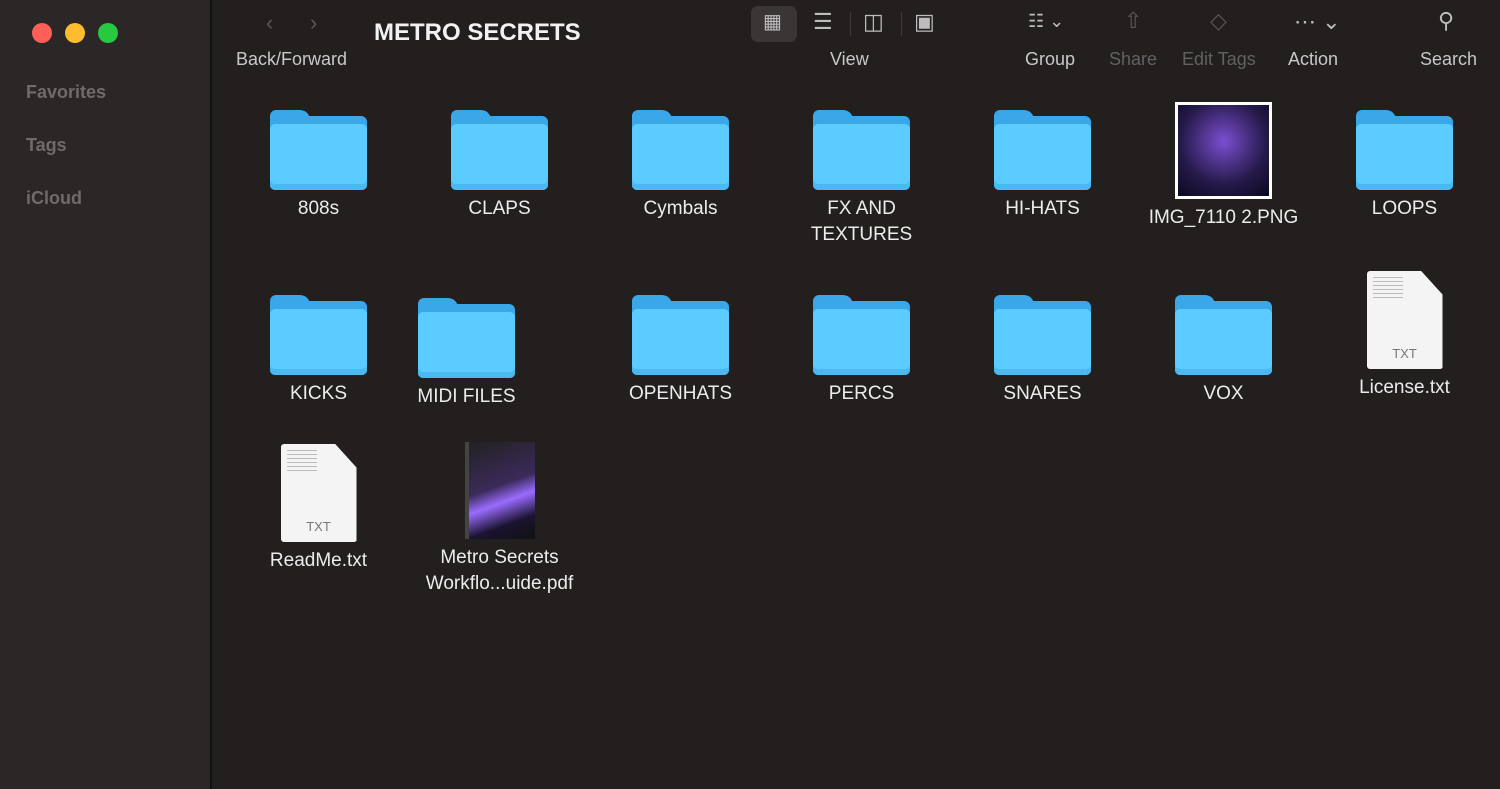  I want to click on file-name: IMG_7110 2.PNG, so click(1223, 217).